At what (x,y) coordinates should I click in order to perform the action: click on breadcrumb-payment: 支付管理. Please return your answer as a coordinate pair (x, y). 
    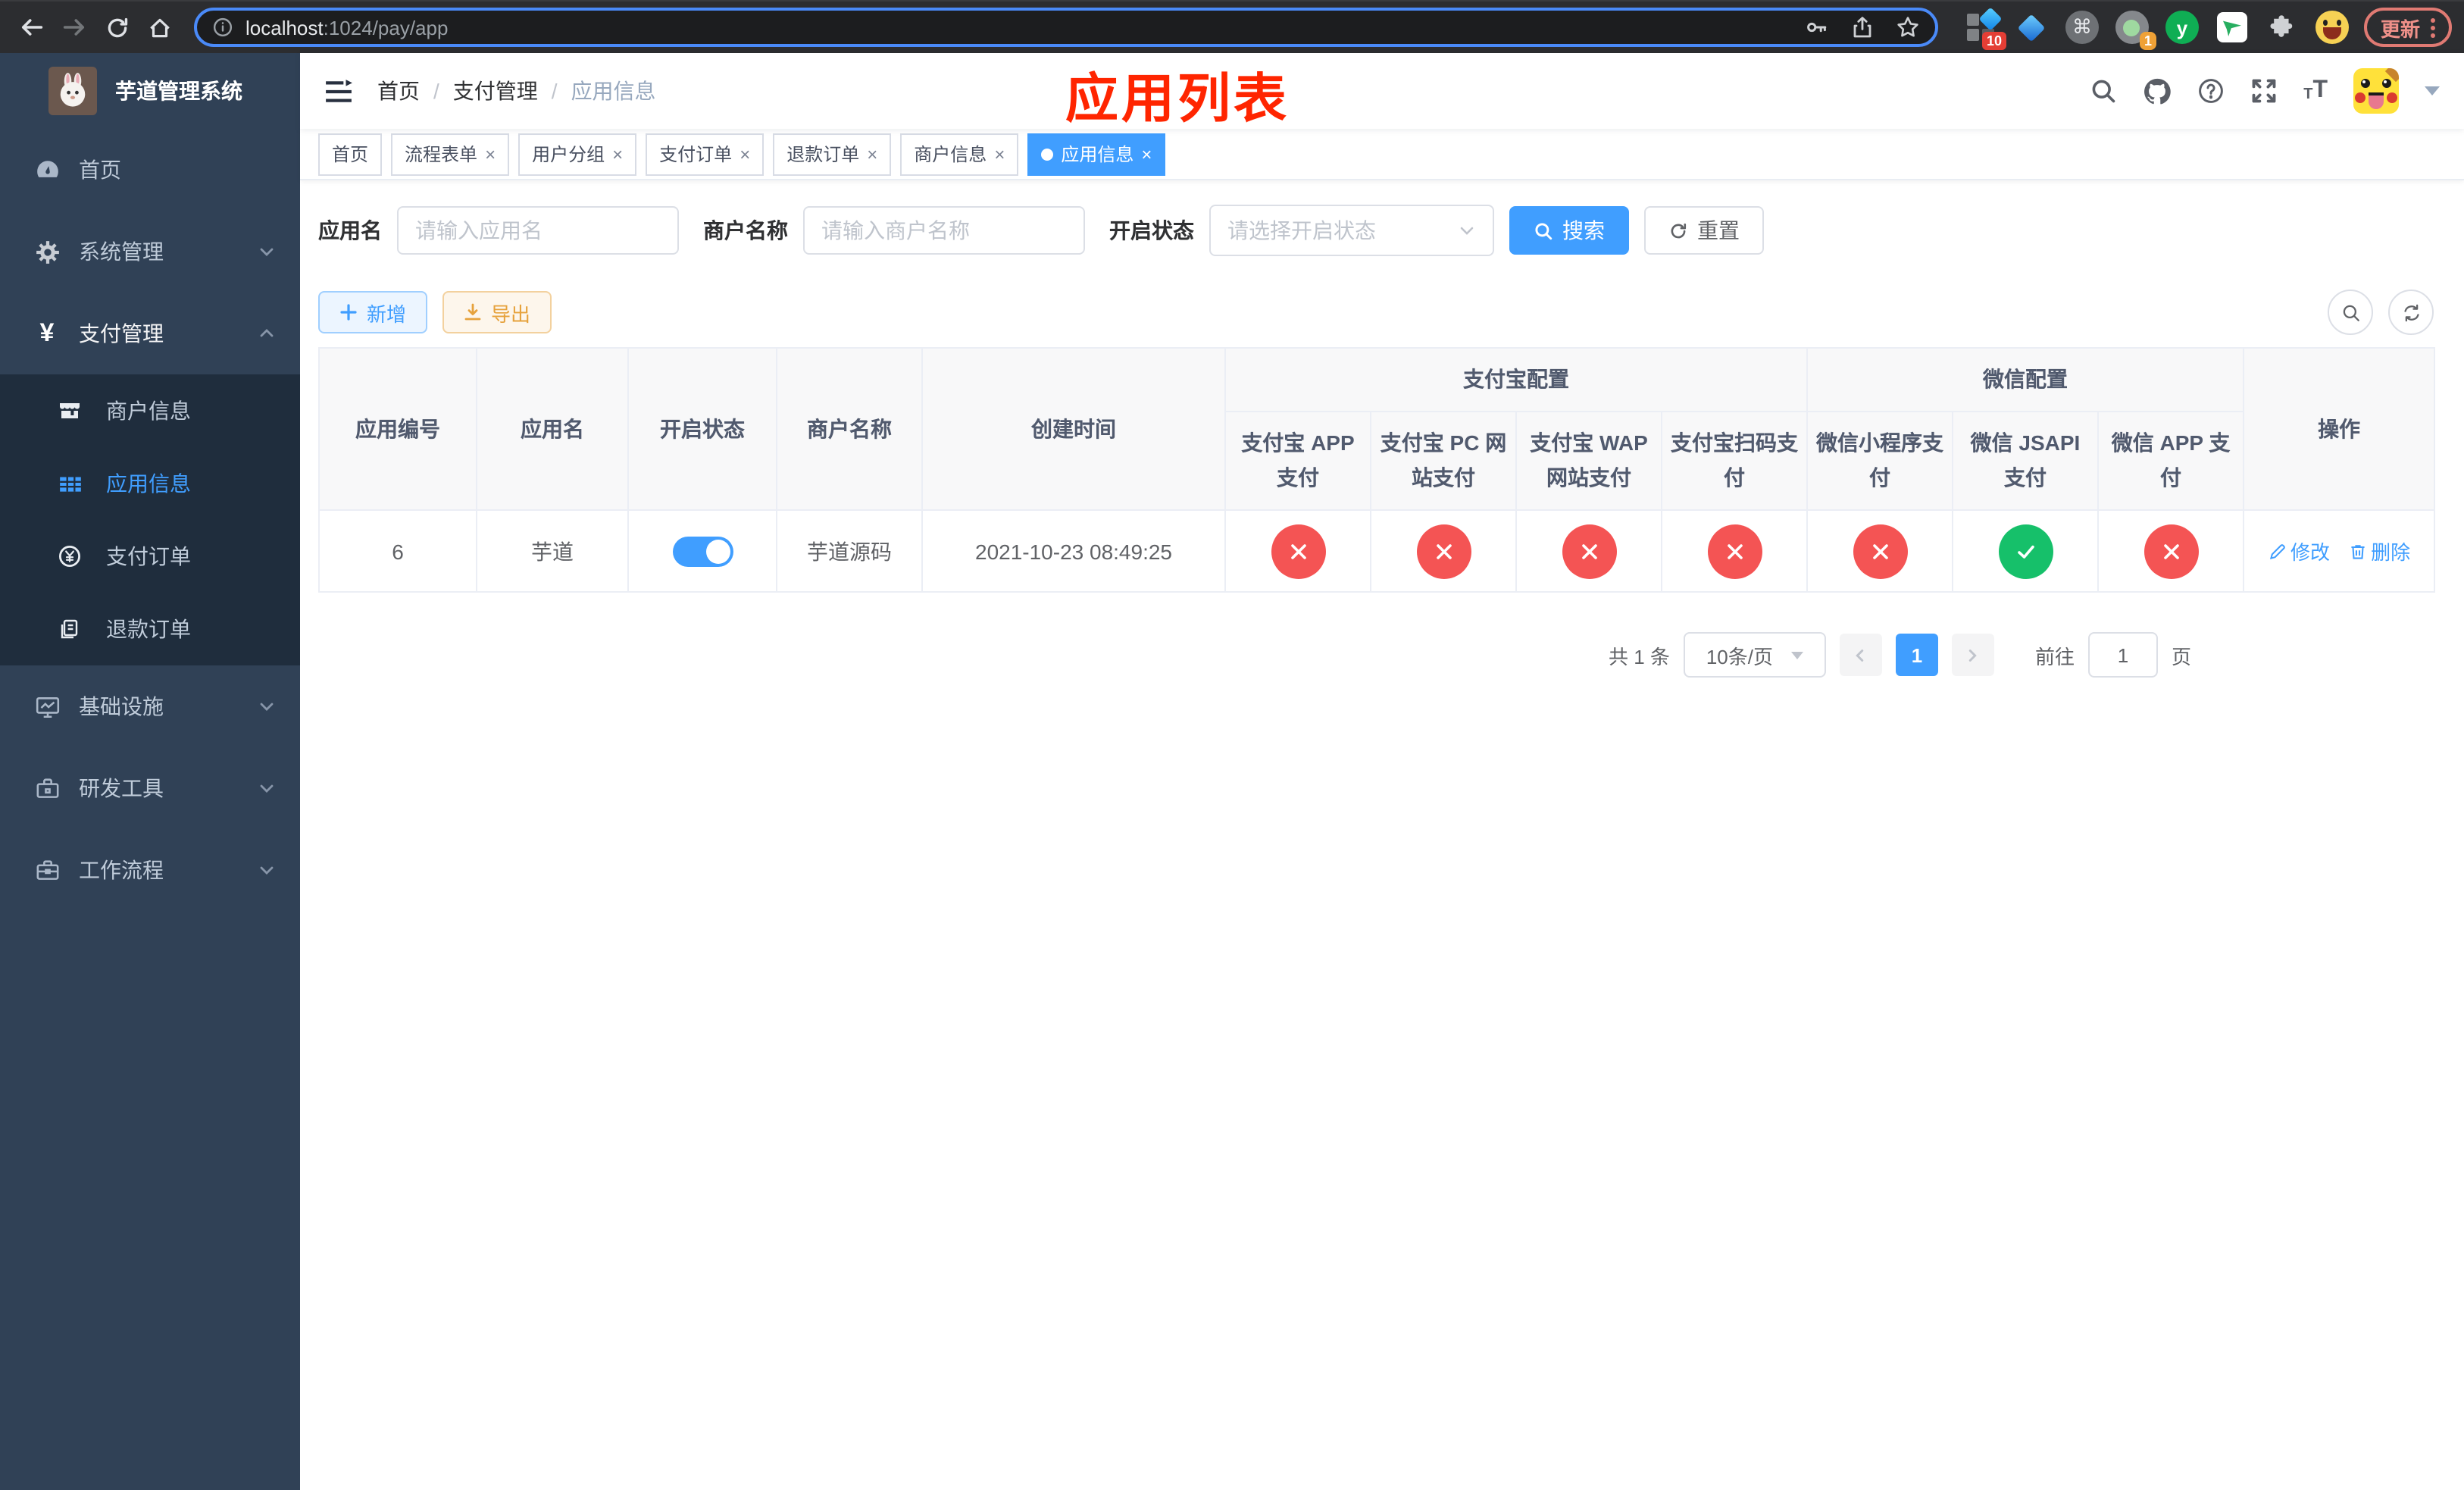
    Looking at the image, I should click on (495, 91).